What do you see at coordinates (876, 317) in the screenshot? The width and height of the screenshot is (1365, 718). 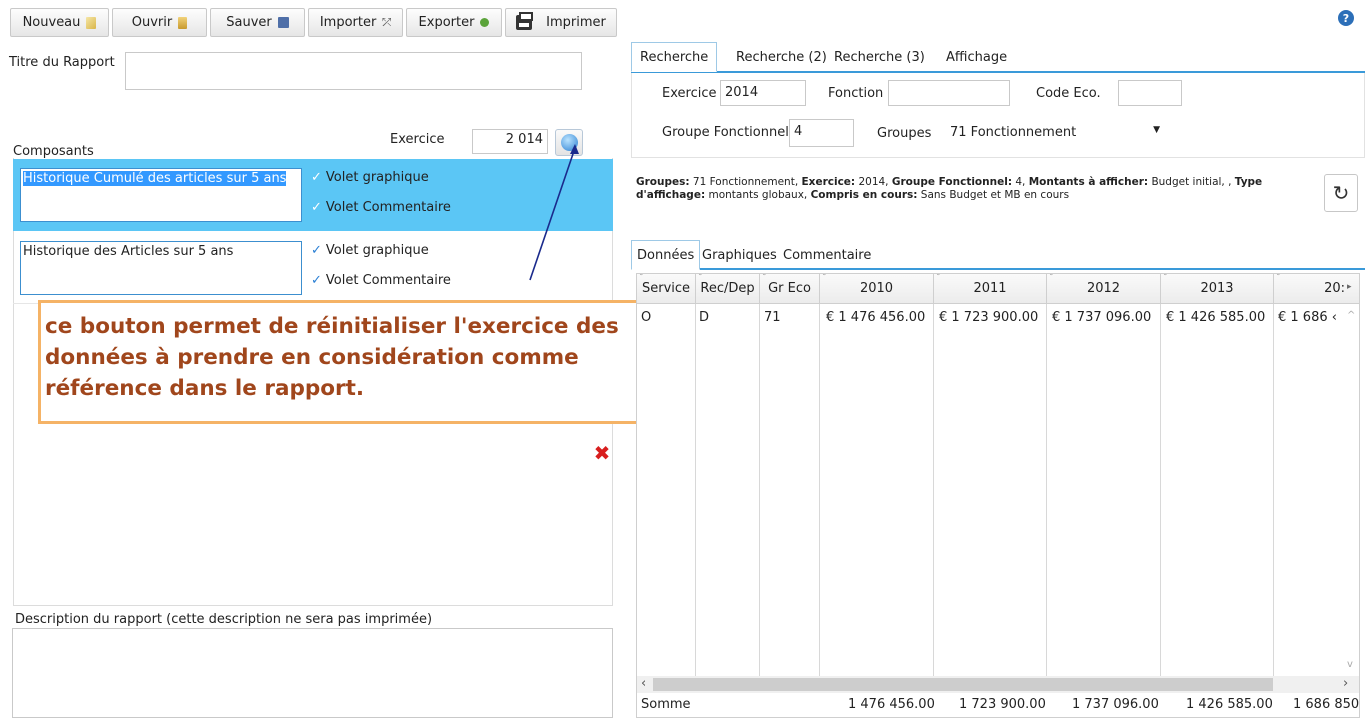 I see `table-cell: € 1 476 456.00` at bounding box center [876, 317].